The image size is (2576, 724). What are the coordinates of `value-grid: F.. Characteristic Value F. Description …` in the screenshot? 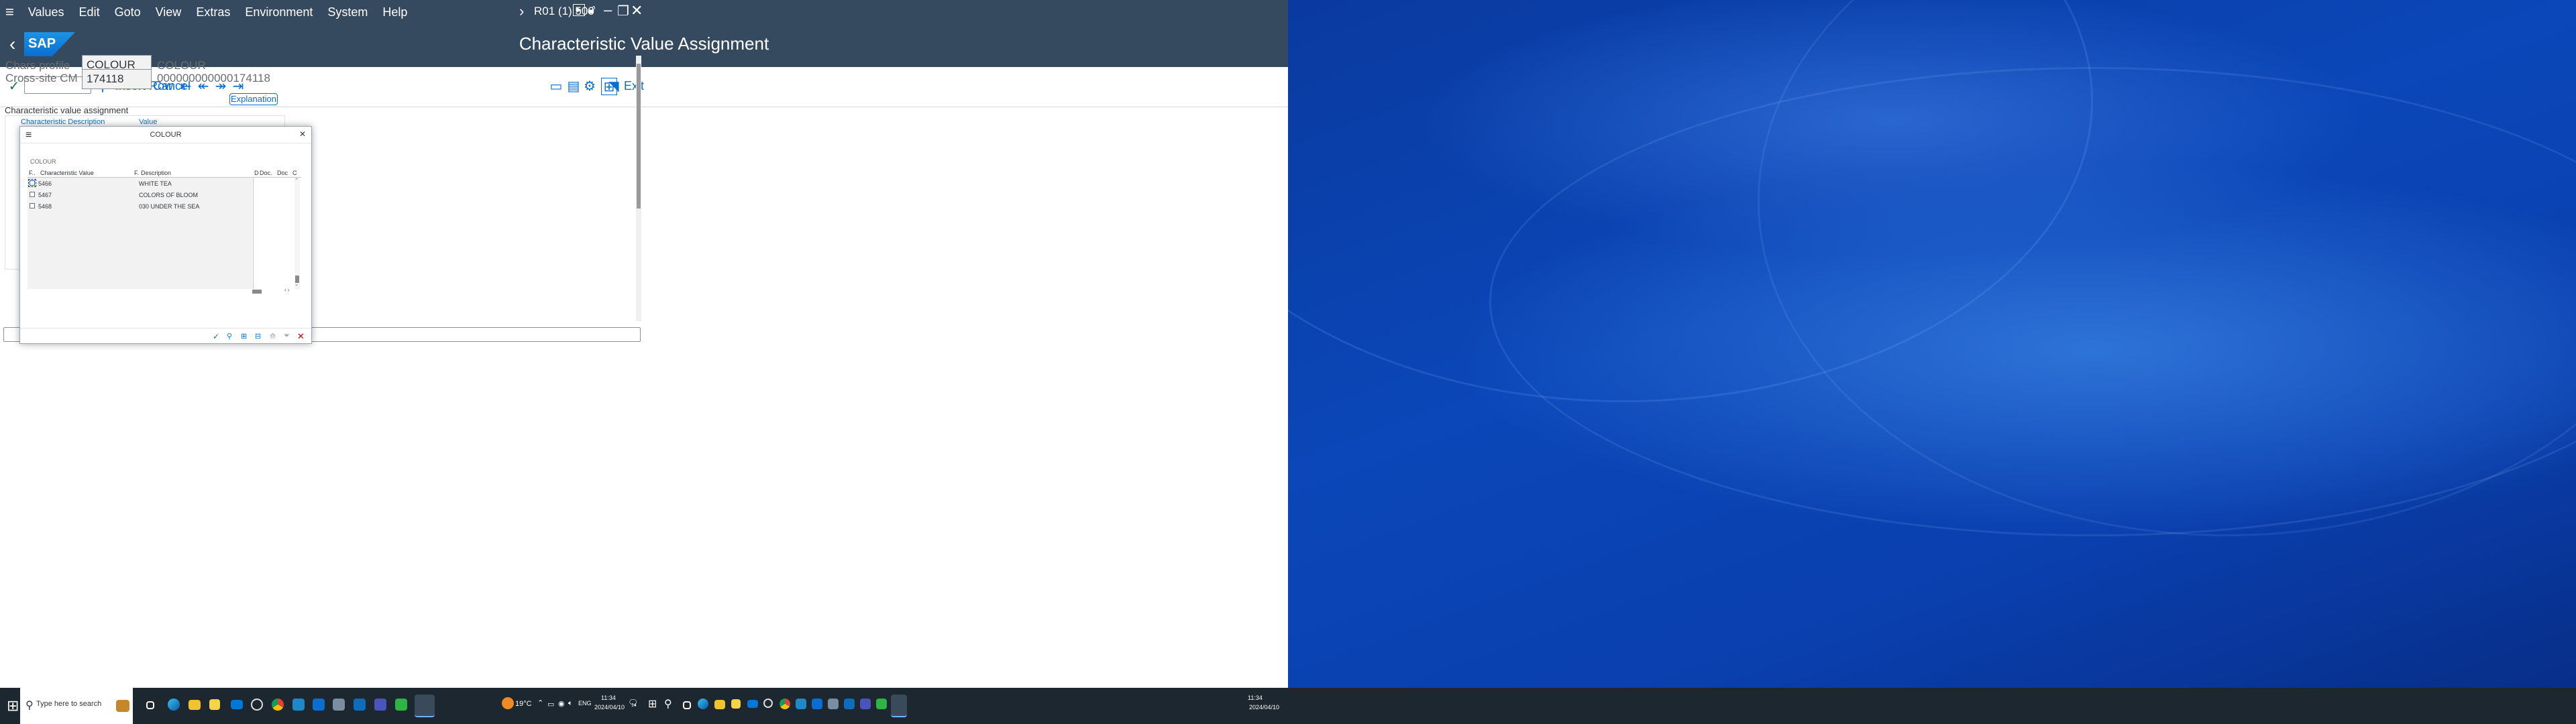 It's located at (164, 231).